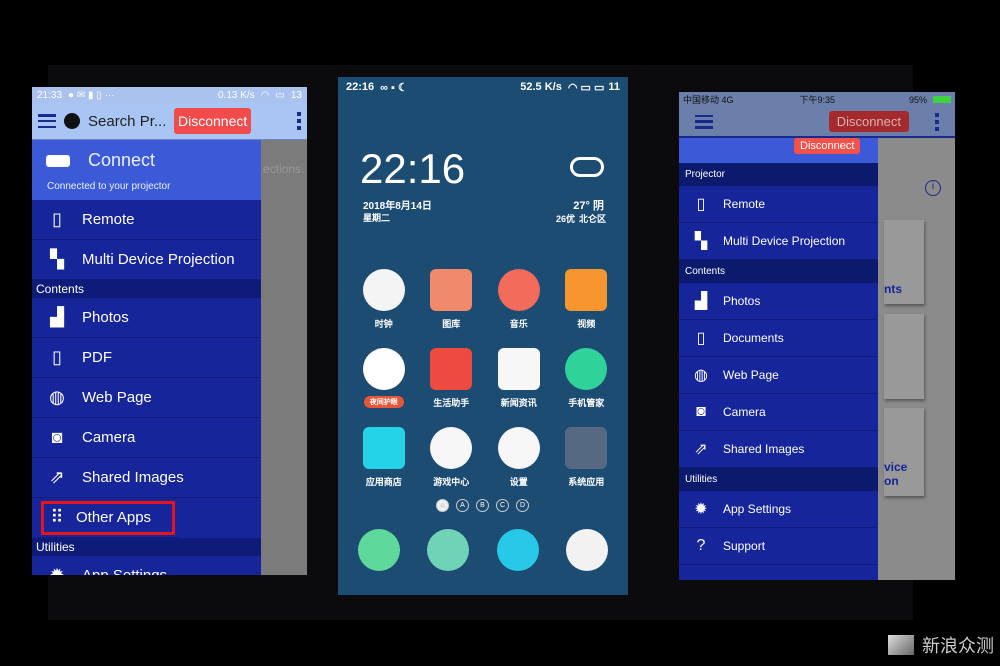  I want to click on menu-item-documents: ▯ Documents, so click(778, 338).